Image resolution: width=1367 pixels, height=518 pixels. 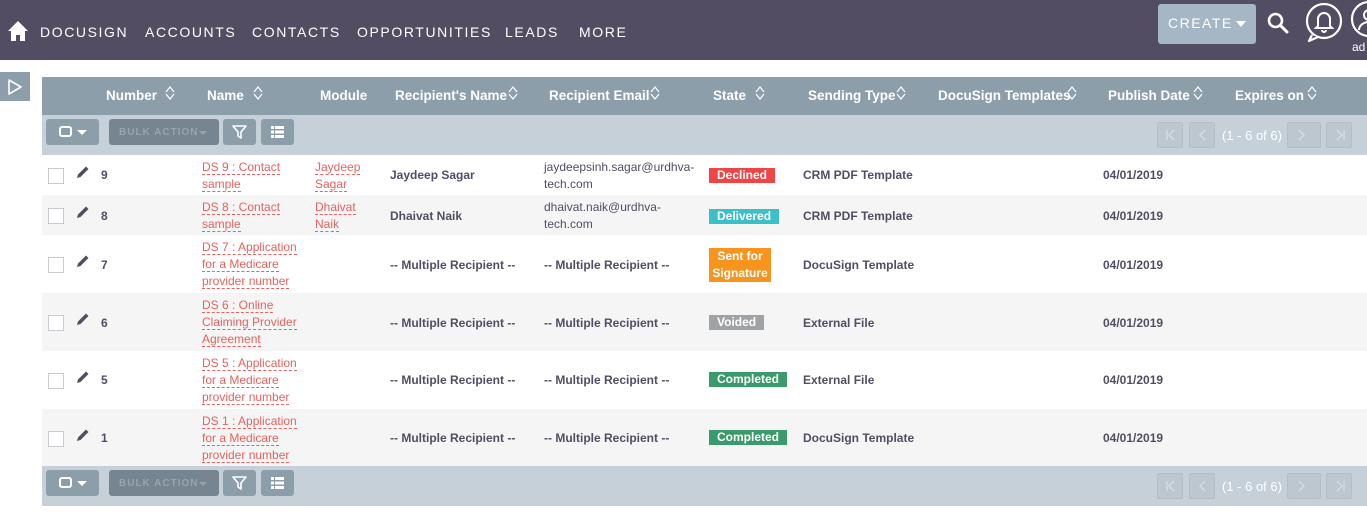 What do you see at coordinates (18, 31) in the screenshot?
I see `home-icon` at bounding box center [18, 31].